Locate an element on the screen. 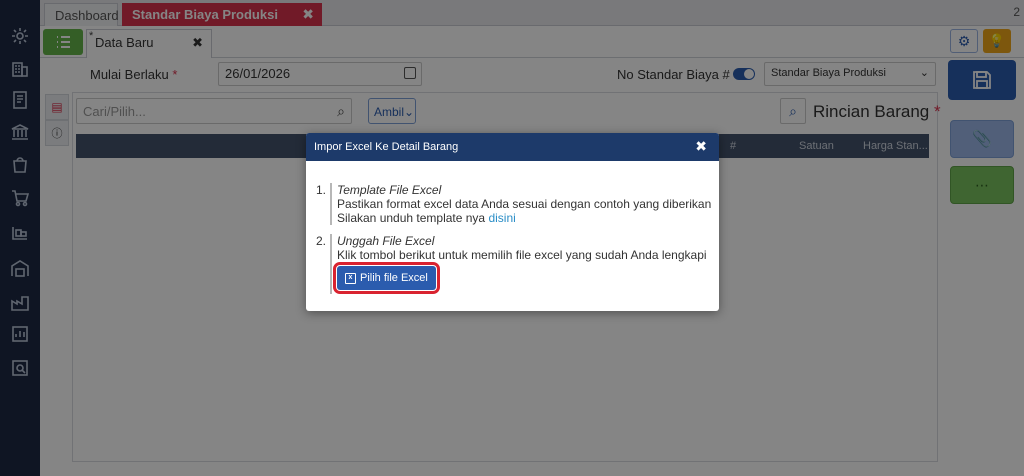 This screenshot has height=476, width=1024. modal-header: Impor Excel Ke Detail Barang ✖ is located at coordinates (512, 147).